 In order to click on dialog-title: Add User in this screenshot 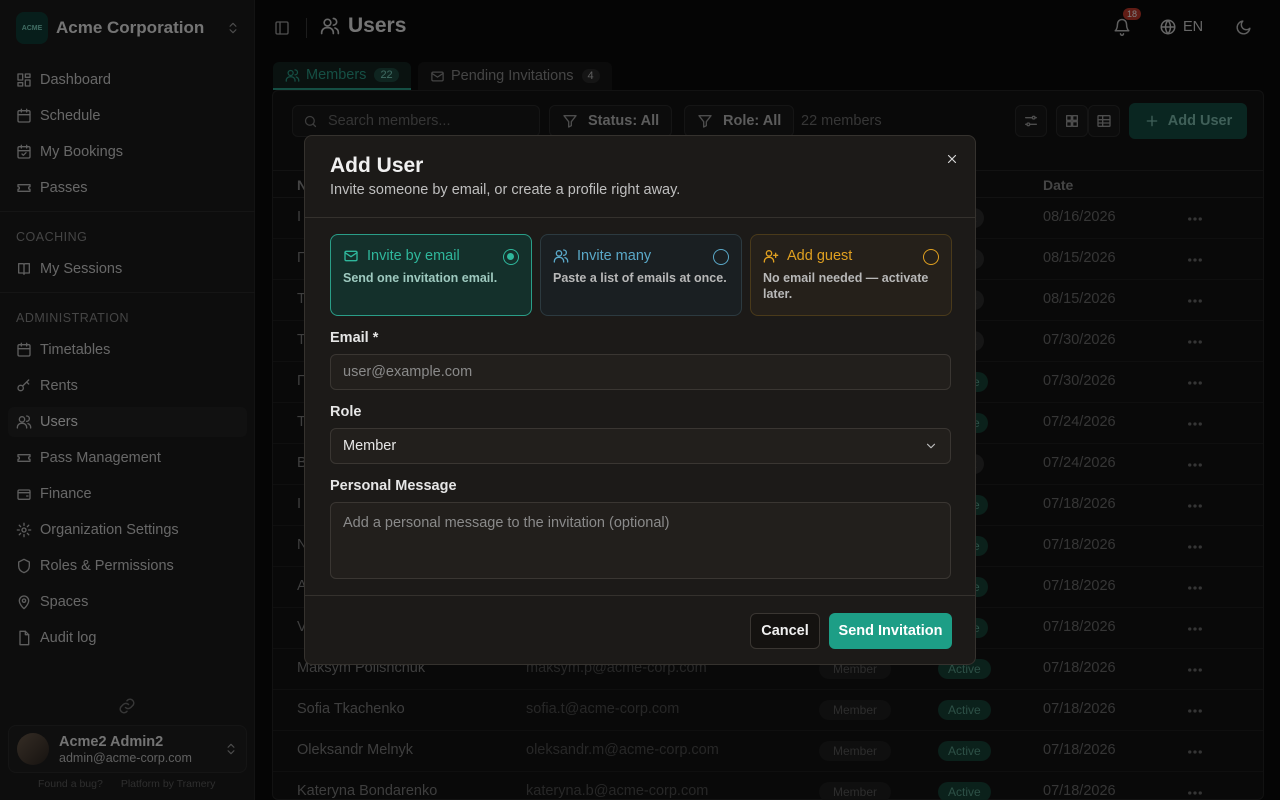, I will do `click(377, 165)`.